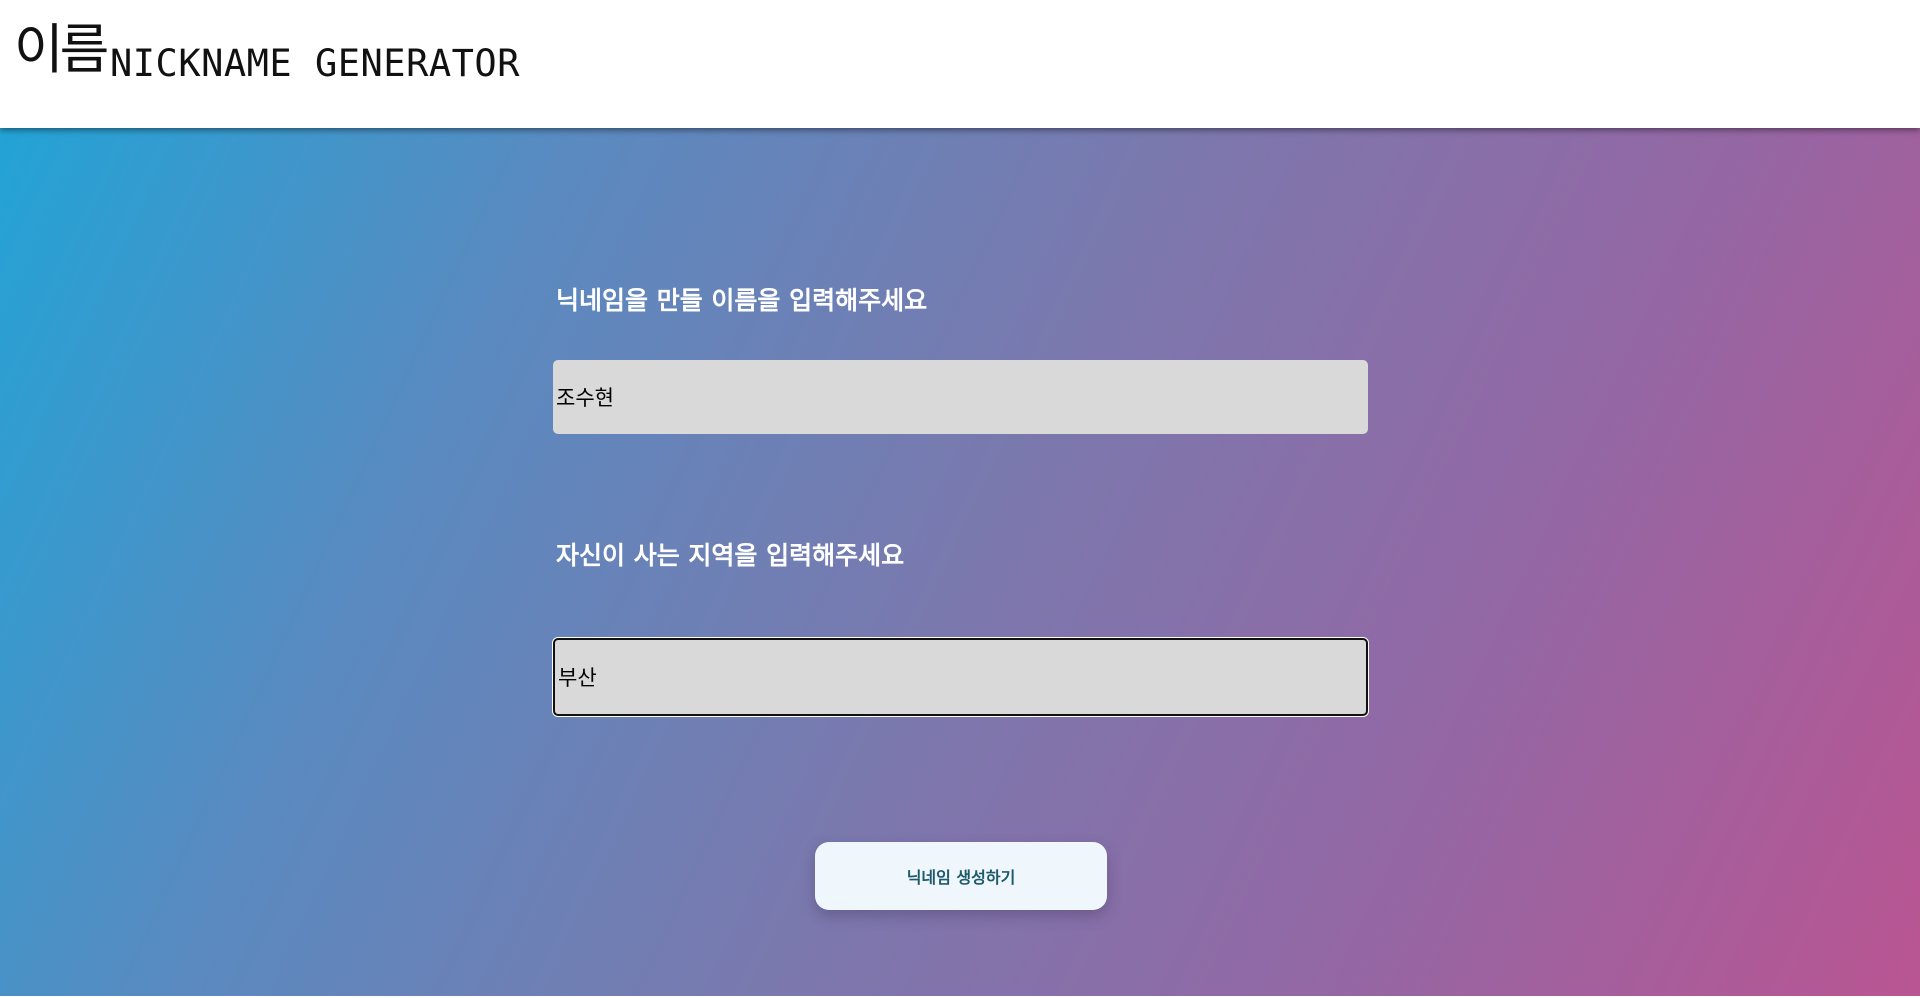 Image resolution: width=1920 pixels, height=998 pixels. I want to click on generate-nickname-button: 닉네임 생성하기, so click(961, 876).